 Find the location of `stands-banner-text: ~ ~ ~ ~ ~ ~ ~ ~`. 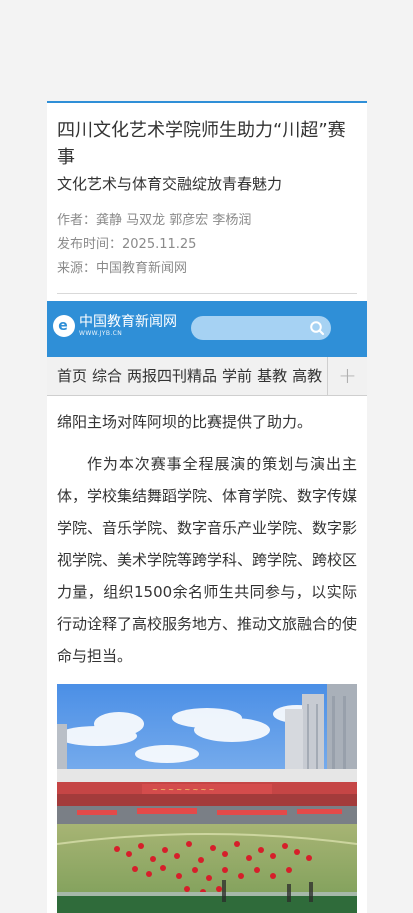

stands-banner-text: ~ ~ ~ ~ ~ ~ ~ ~ is located at coordinates (183, 790).